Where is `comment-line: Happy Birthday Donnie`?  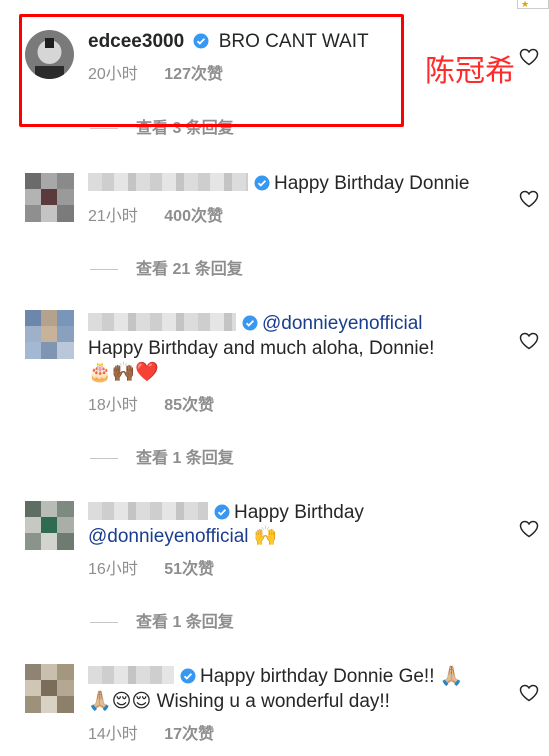 comment-line: Happy Birthday Donnie is located at coordinates (278, 184).